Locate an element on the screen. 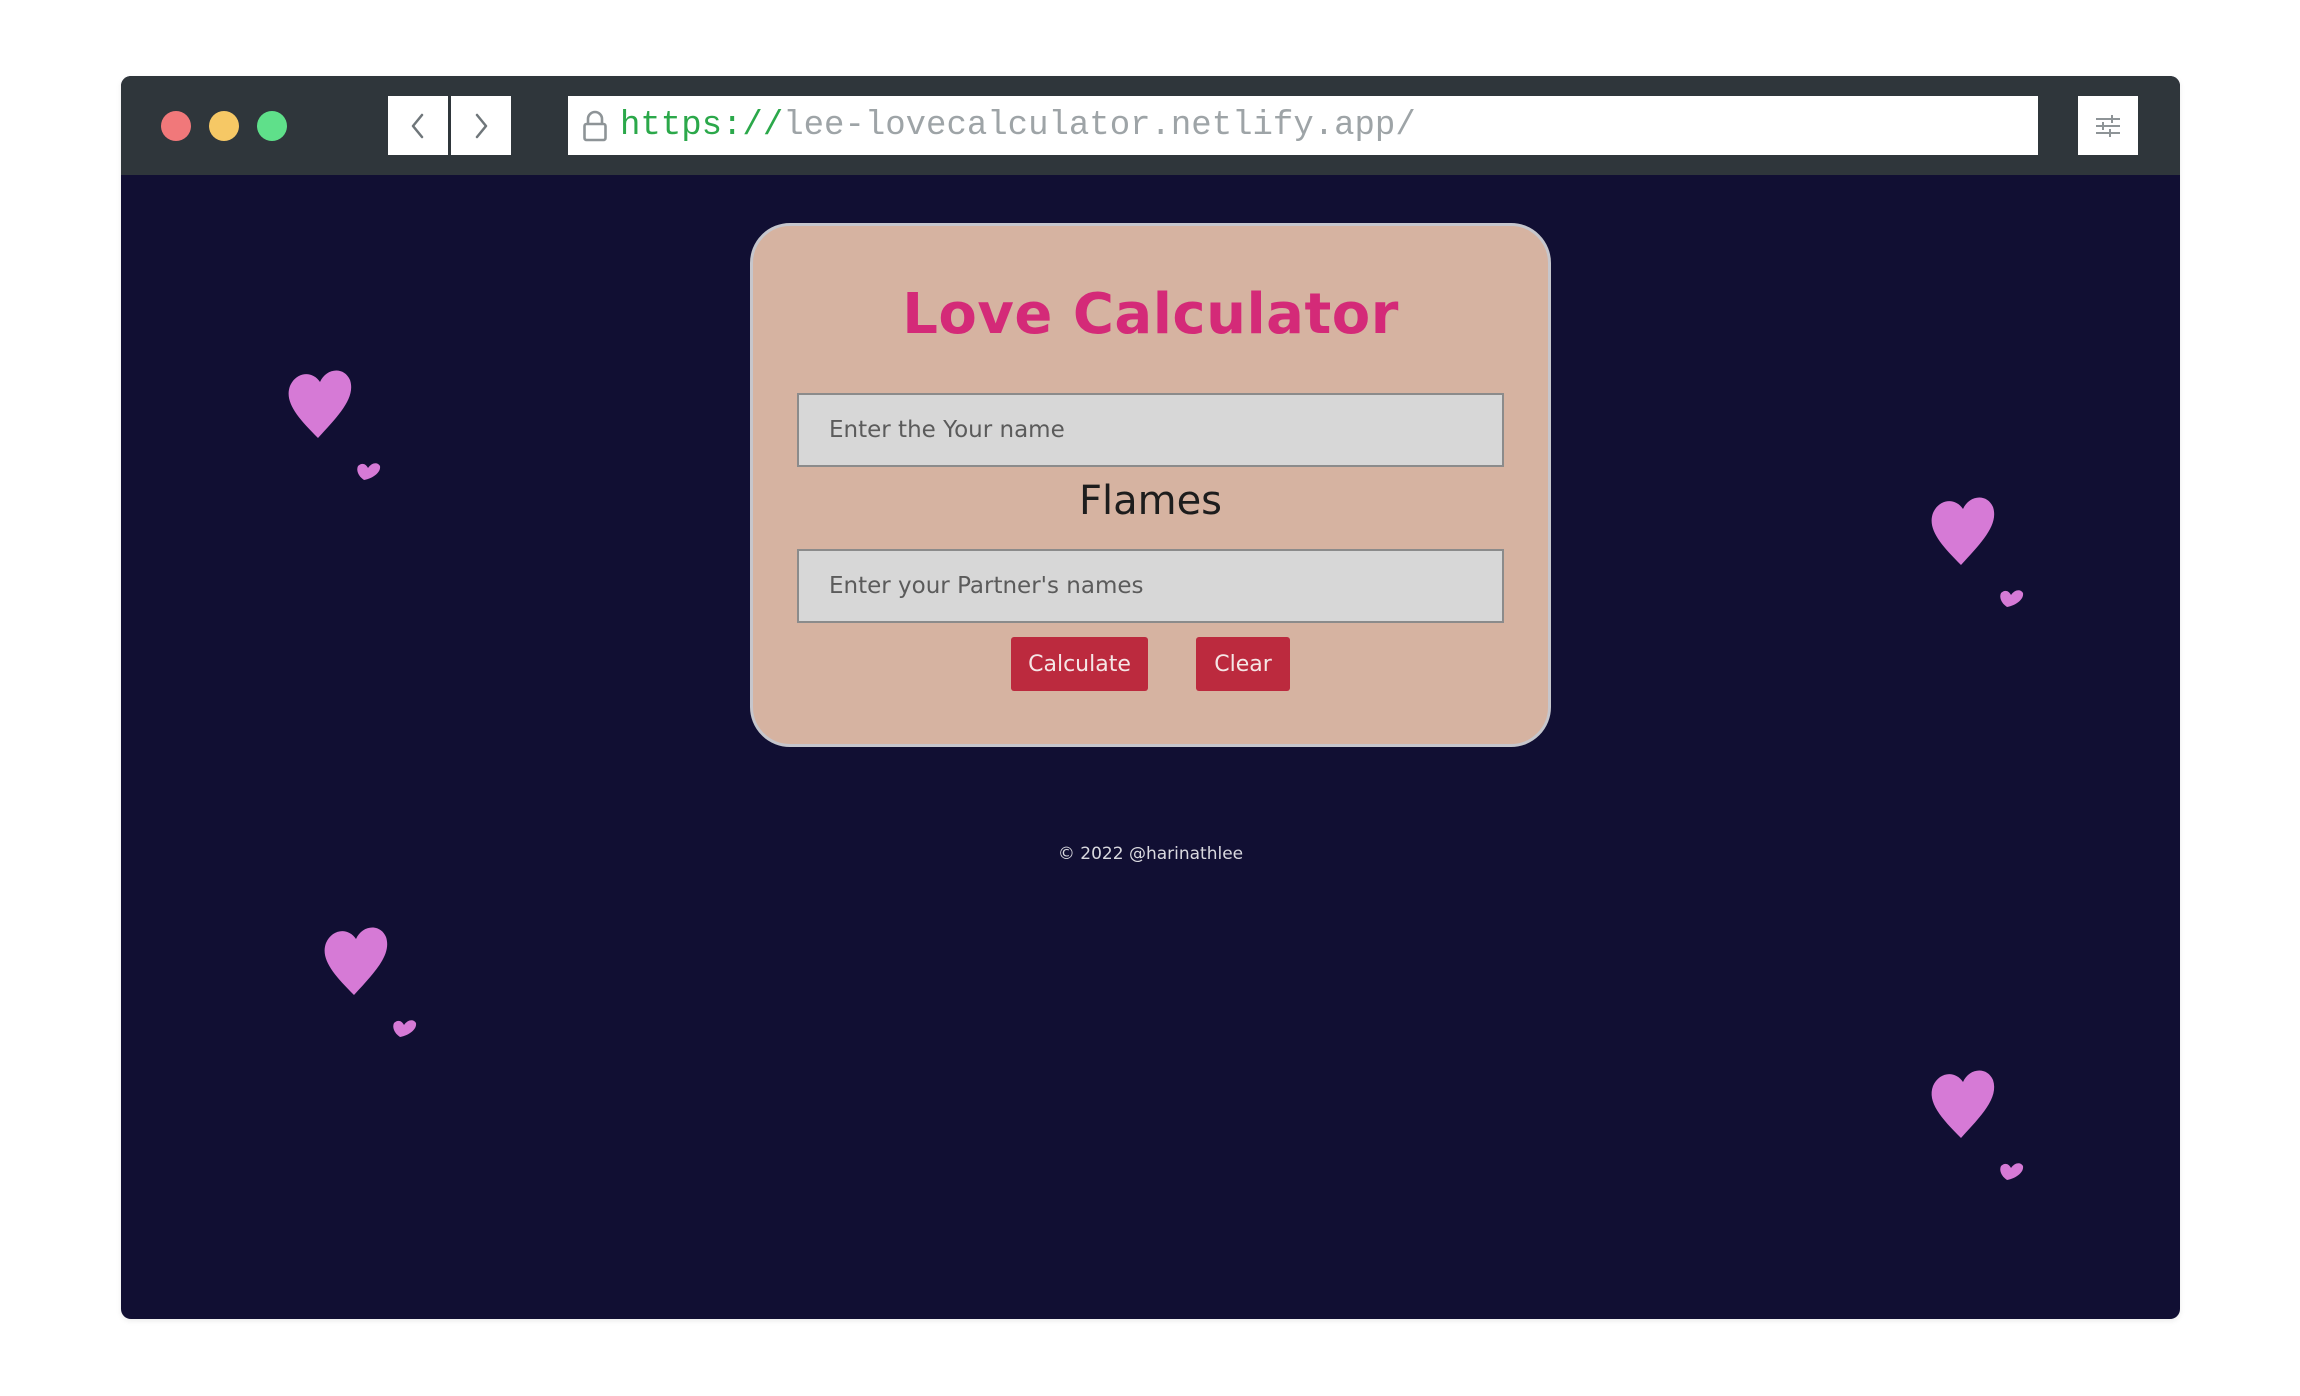 This screenshot has height=1396, width=2300. url-scheme: https:// is located at coordinates (702, 125).